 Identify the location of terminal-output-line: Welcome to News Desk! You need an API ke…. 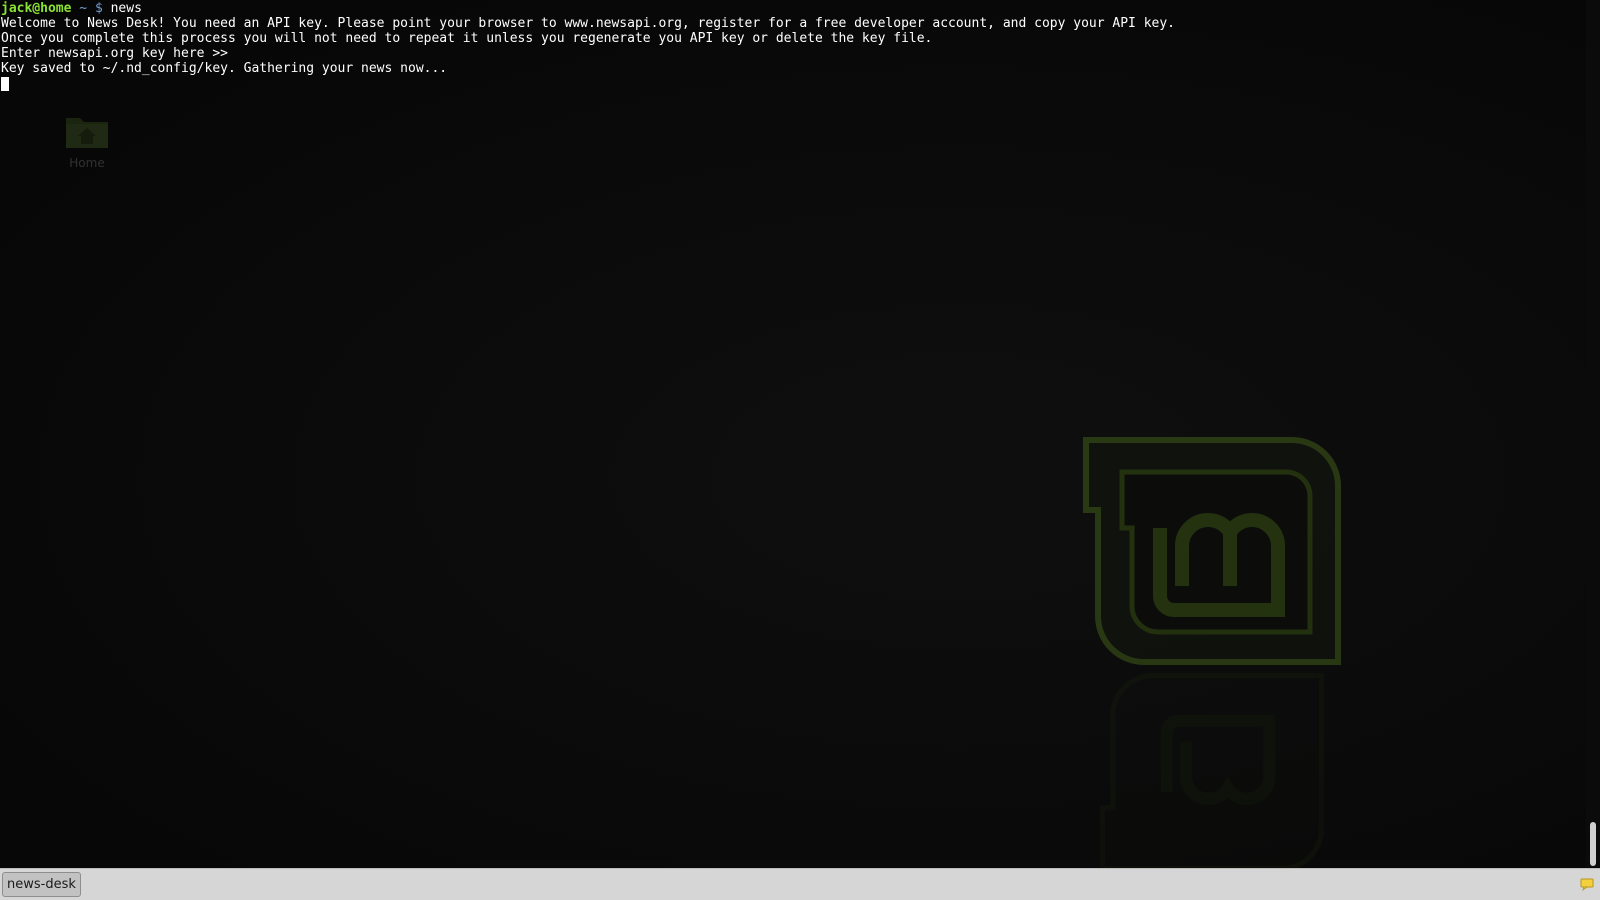
(588, 23).